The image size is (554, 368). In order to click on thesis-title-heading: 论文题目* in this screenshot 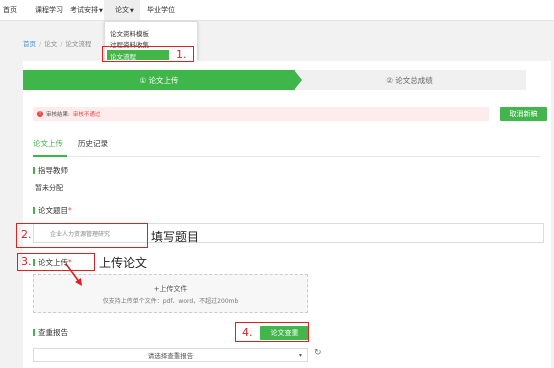, I will do `click(52, 210)`.